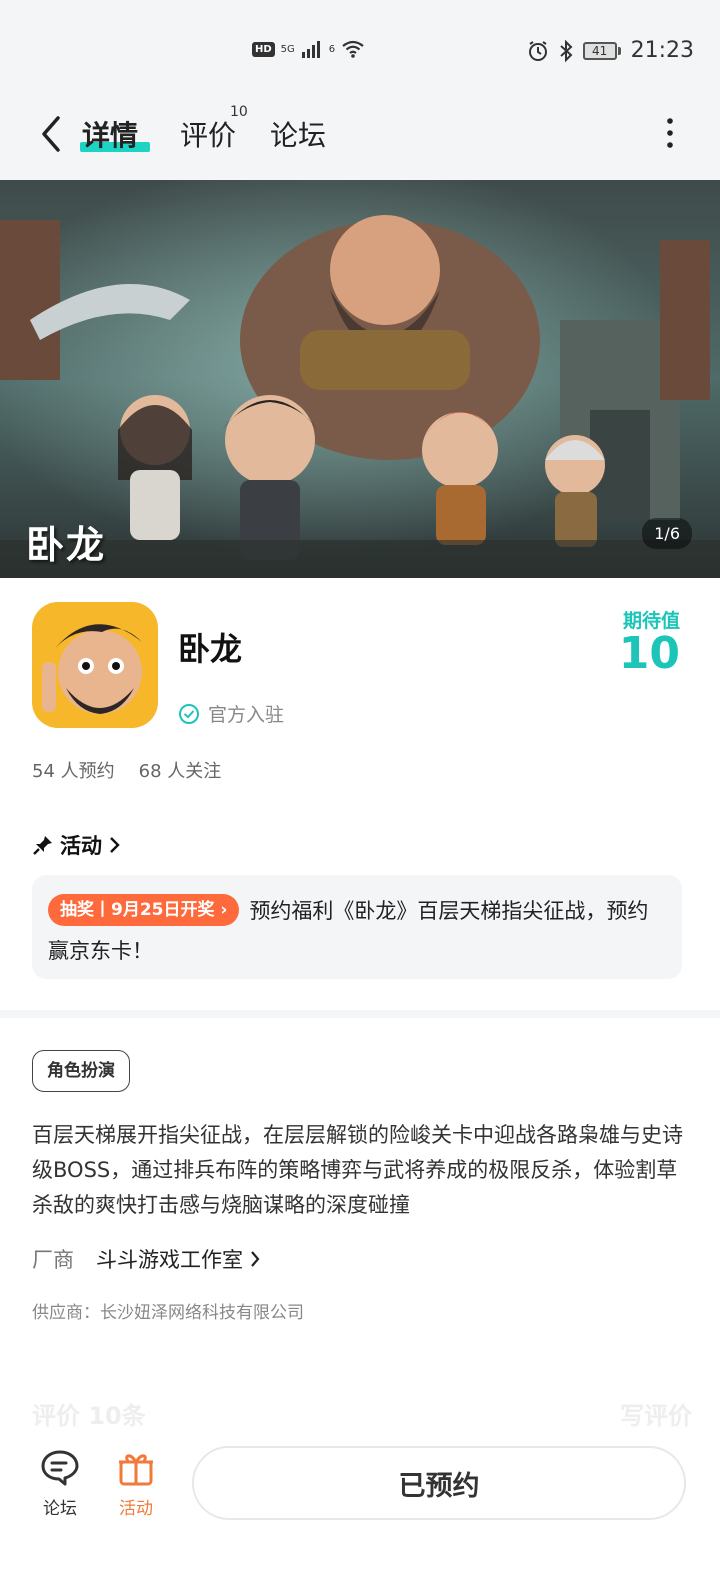  I want to click on game-stats: 54 人预约 68 人关注, so click(126, 770).